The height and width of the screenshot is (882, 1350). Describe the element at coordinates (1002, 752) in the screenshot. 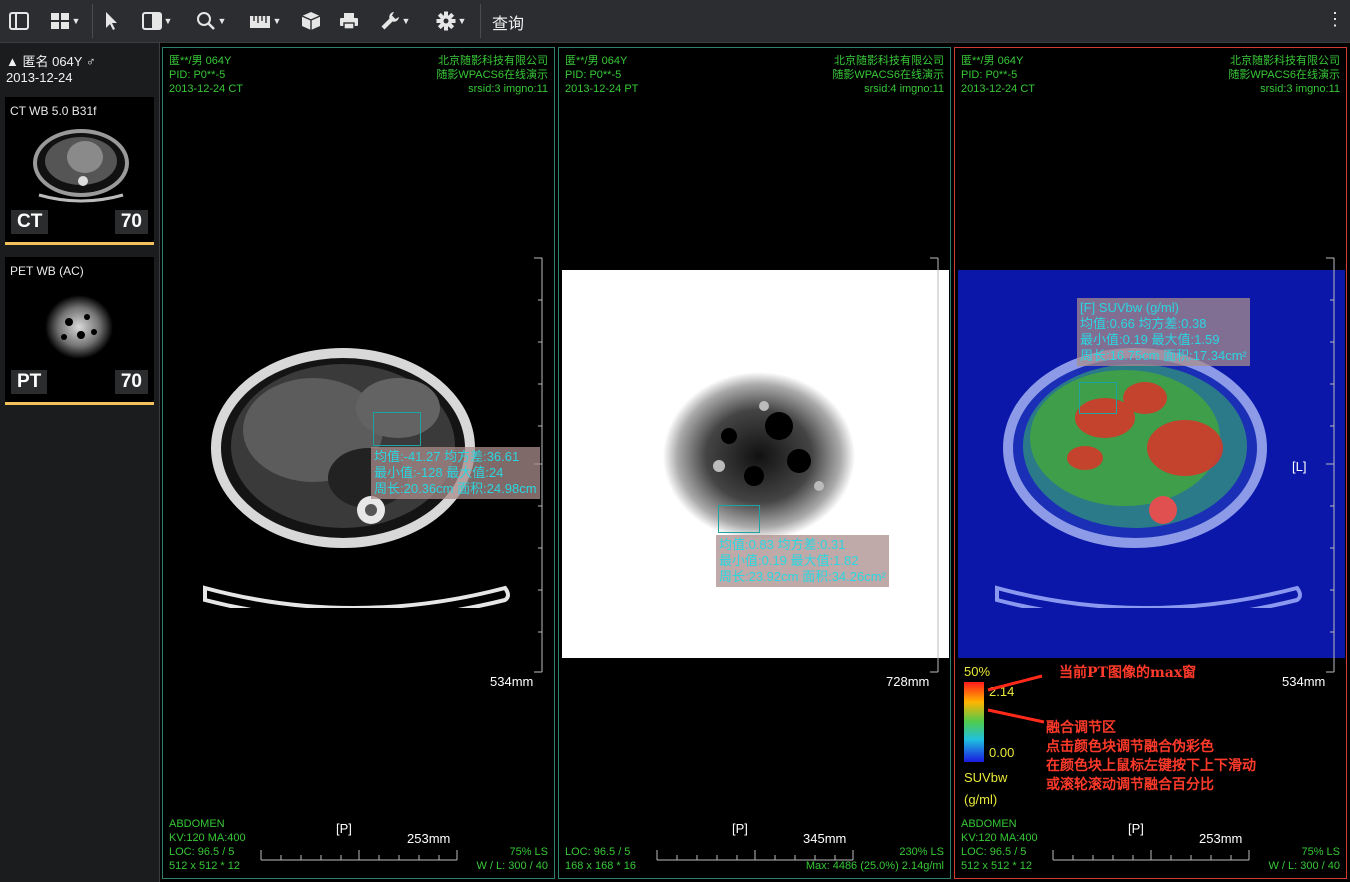

I see `fusion-min-value: 0.00` at that location.